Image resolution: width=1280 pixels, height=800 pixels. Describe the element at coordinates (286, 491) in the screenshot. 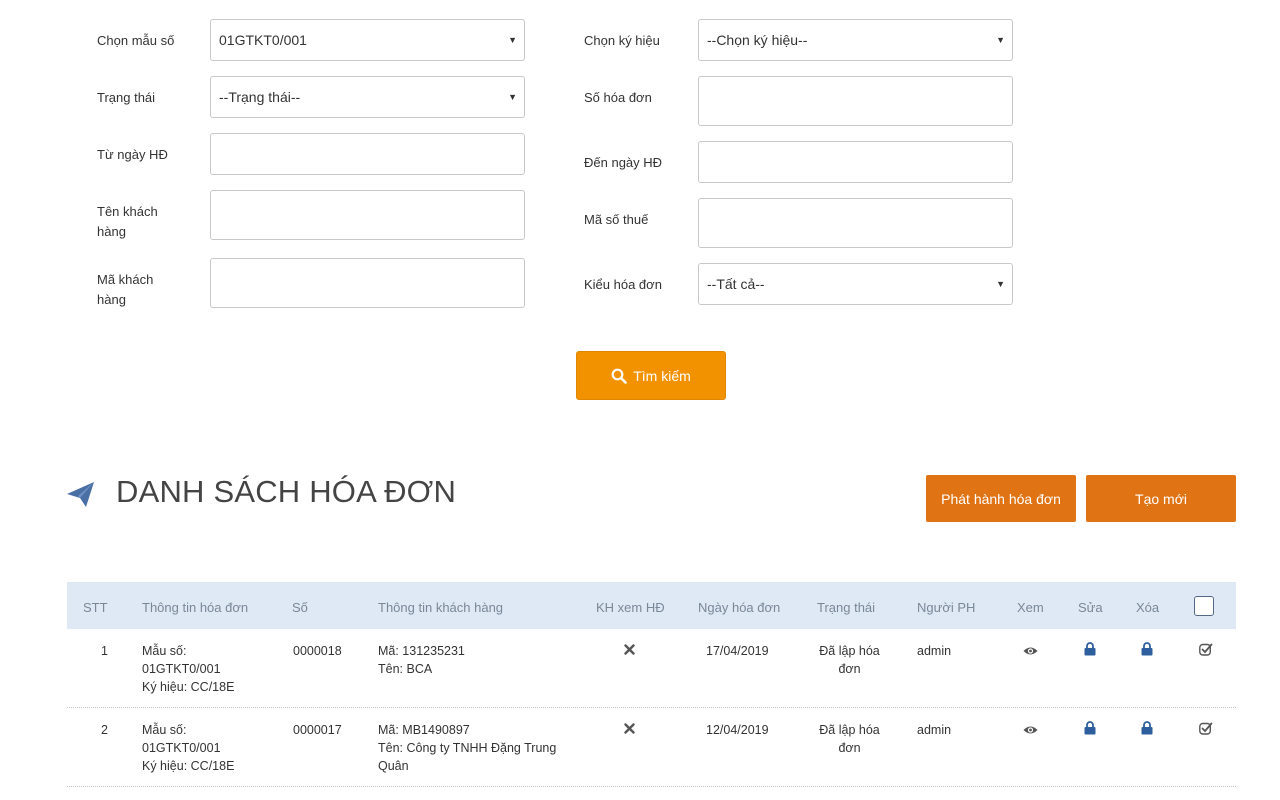

I see `page-title: DANH SÁCH HÓA ĐƠN` at that location.